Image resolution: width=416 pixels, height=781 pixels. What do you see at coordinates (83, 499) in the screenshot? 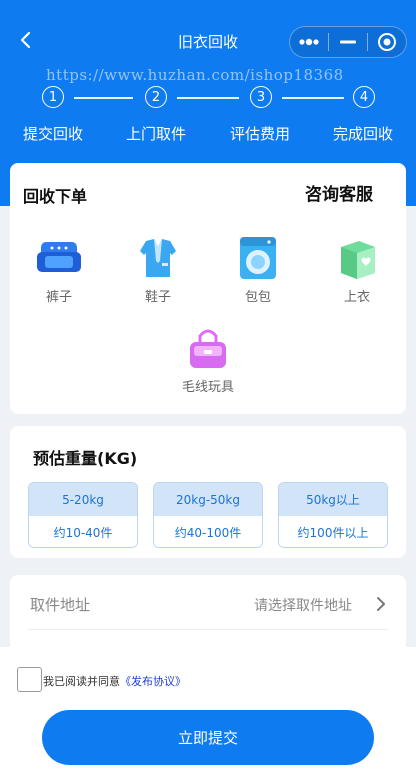
I see `weight-range: 5-20kg` at bounding box center [83, 499].